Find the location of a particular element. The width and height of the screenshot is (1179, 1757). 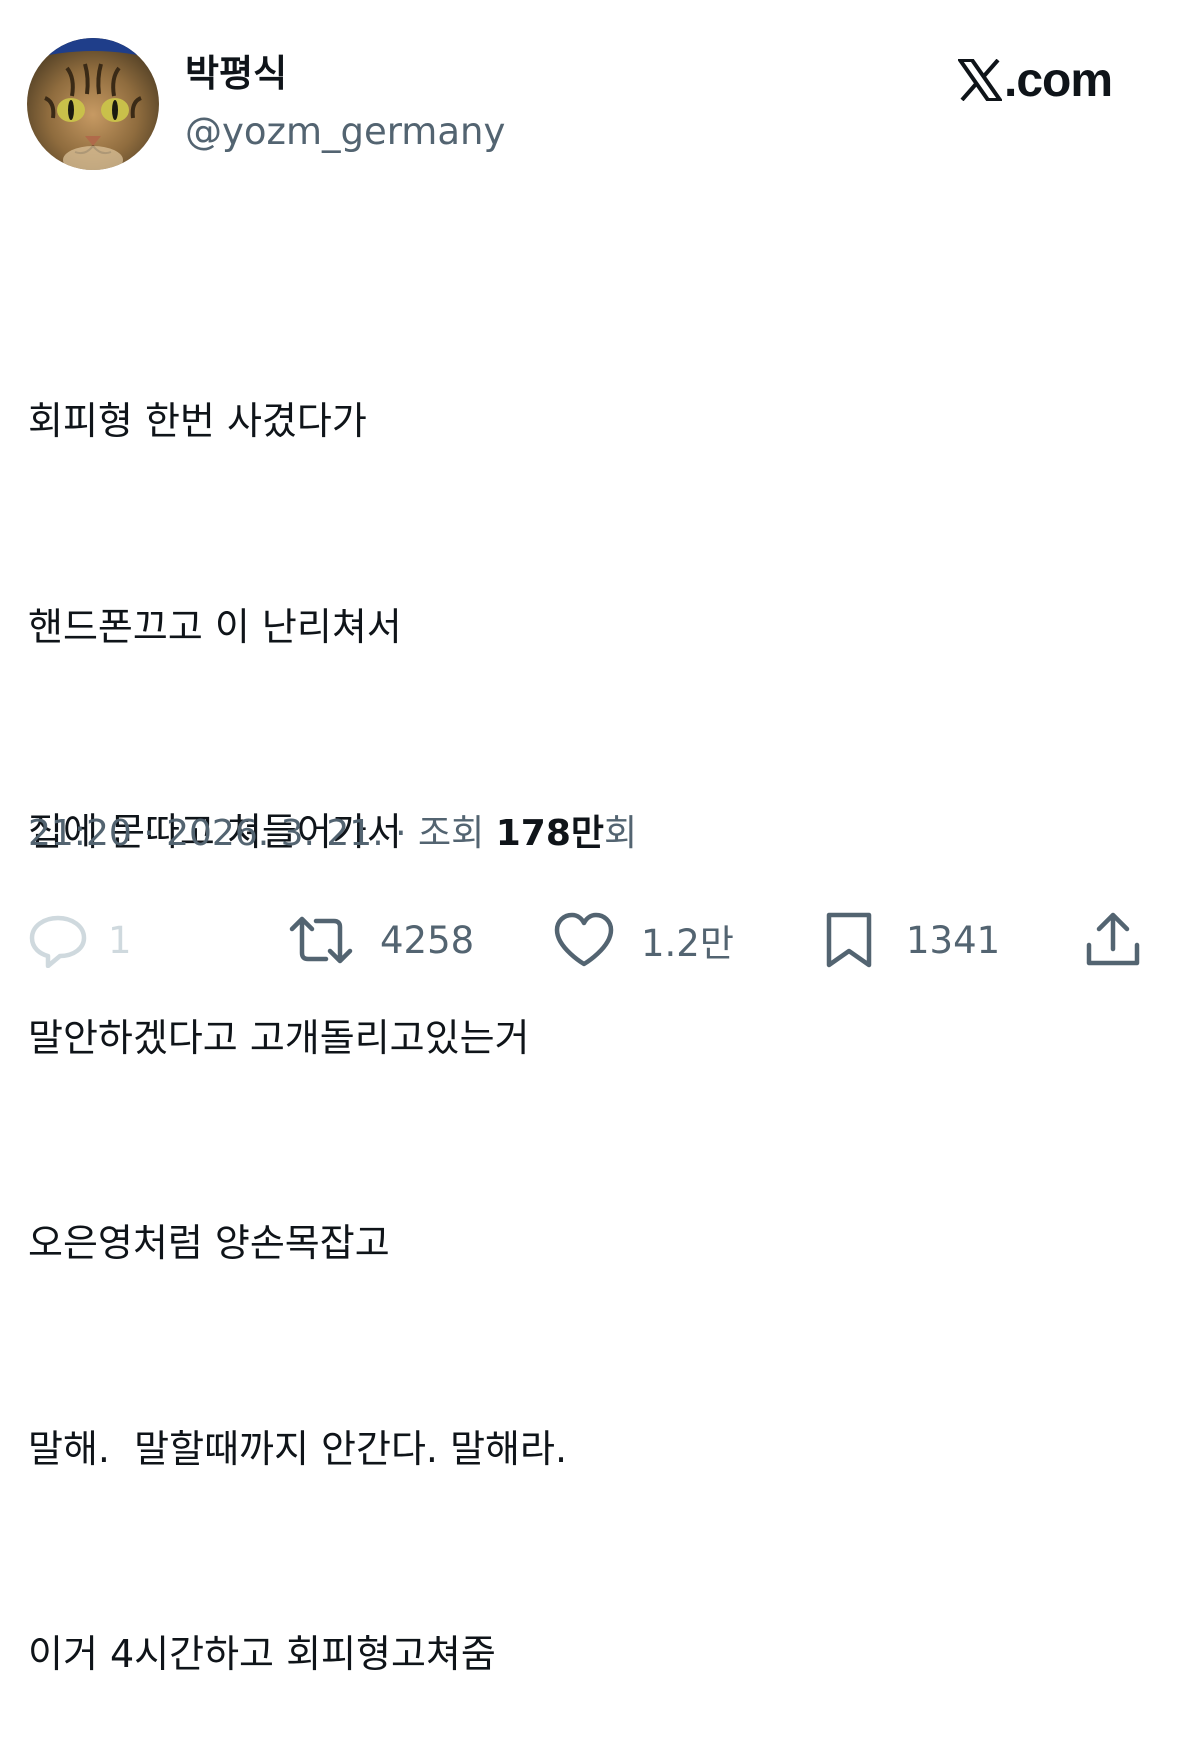

display-name: 박평식 is located at coordinates (236, 74).